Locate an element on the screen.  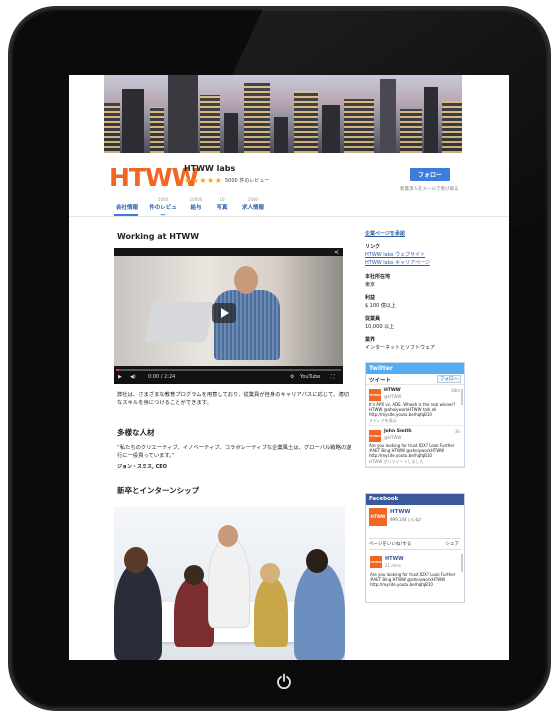
facebook-page-avatar: HTWW is located at coordinates (378, 517).